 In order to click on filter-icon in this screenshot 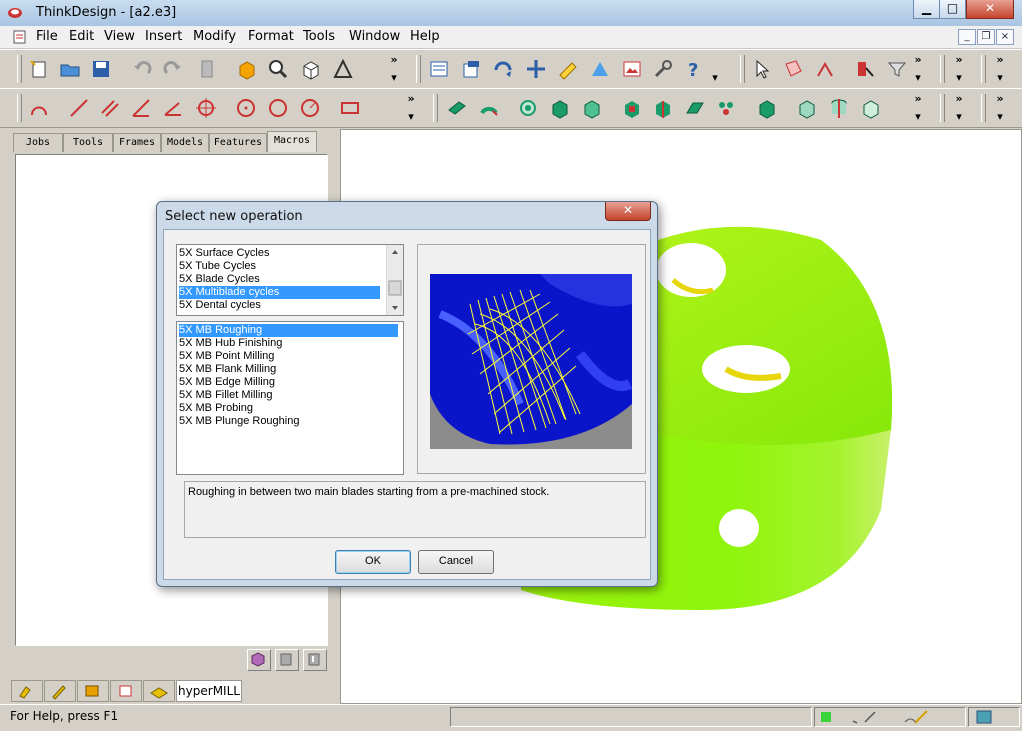, I will do `click(897, 69)`.